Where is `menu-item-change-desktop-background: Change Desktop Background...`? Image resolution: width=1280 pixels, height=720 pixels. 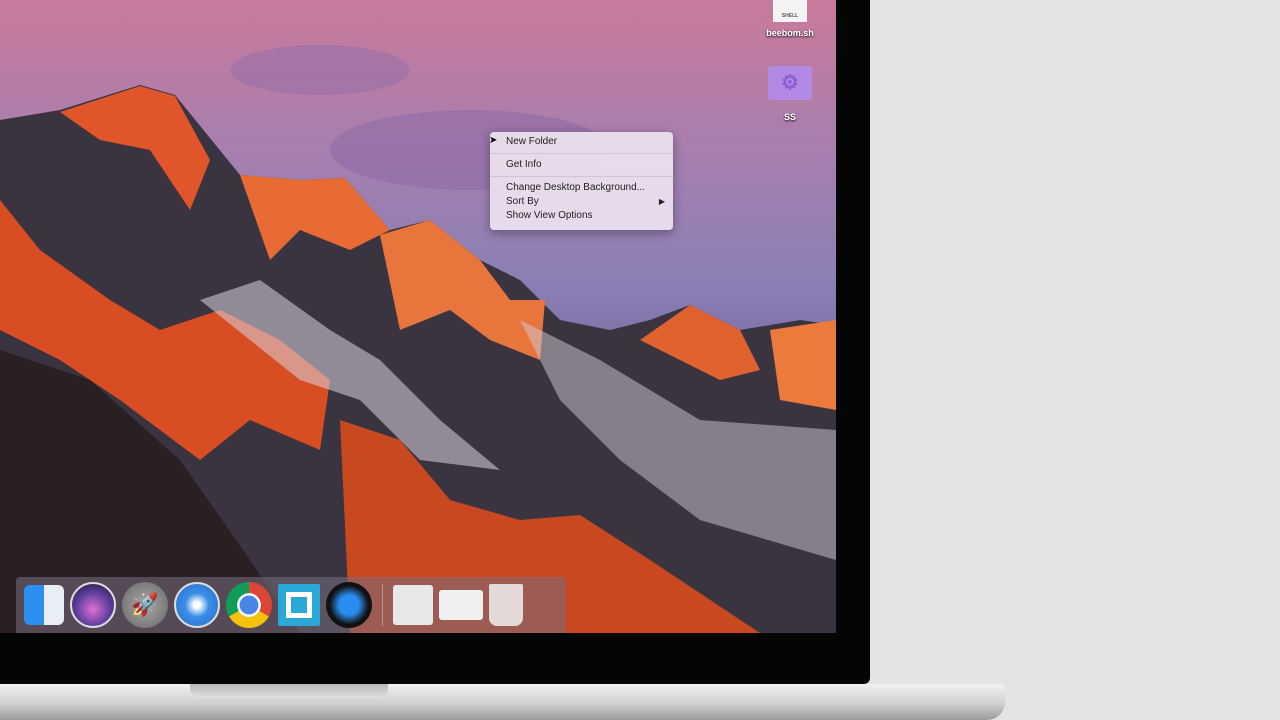 menu-item-change-desktop-background: Change Desktop Background... is located at coordinates (581, 188).